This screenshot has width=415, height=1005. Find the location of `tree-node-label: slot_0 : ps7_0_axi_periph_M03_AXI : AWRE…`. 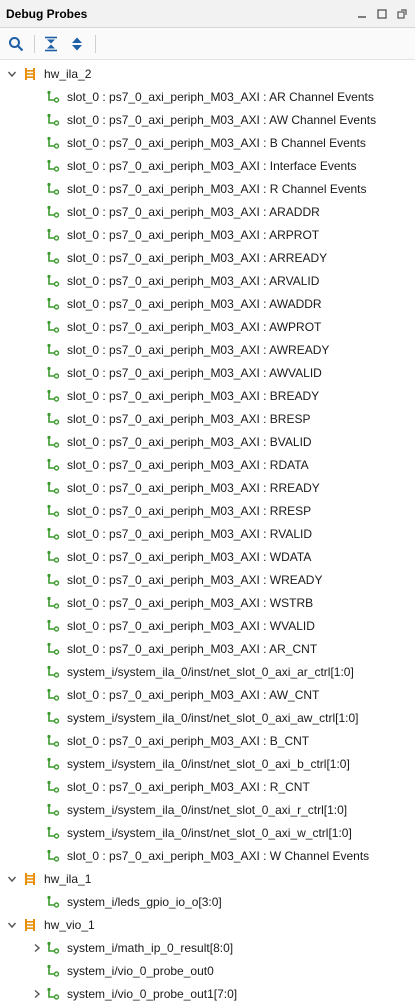

tree-node-label: slot_0 : ps7_0_axi_periph_M03_AXI : AWRE… is located at coordinates (198, 349).